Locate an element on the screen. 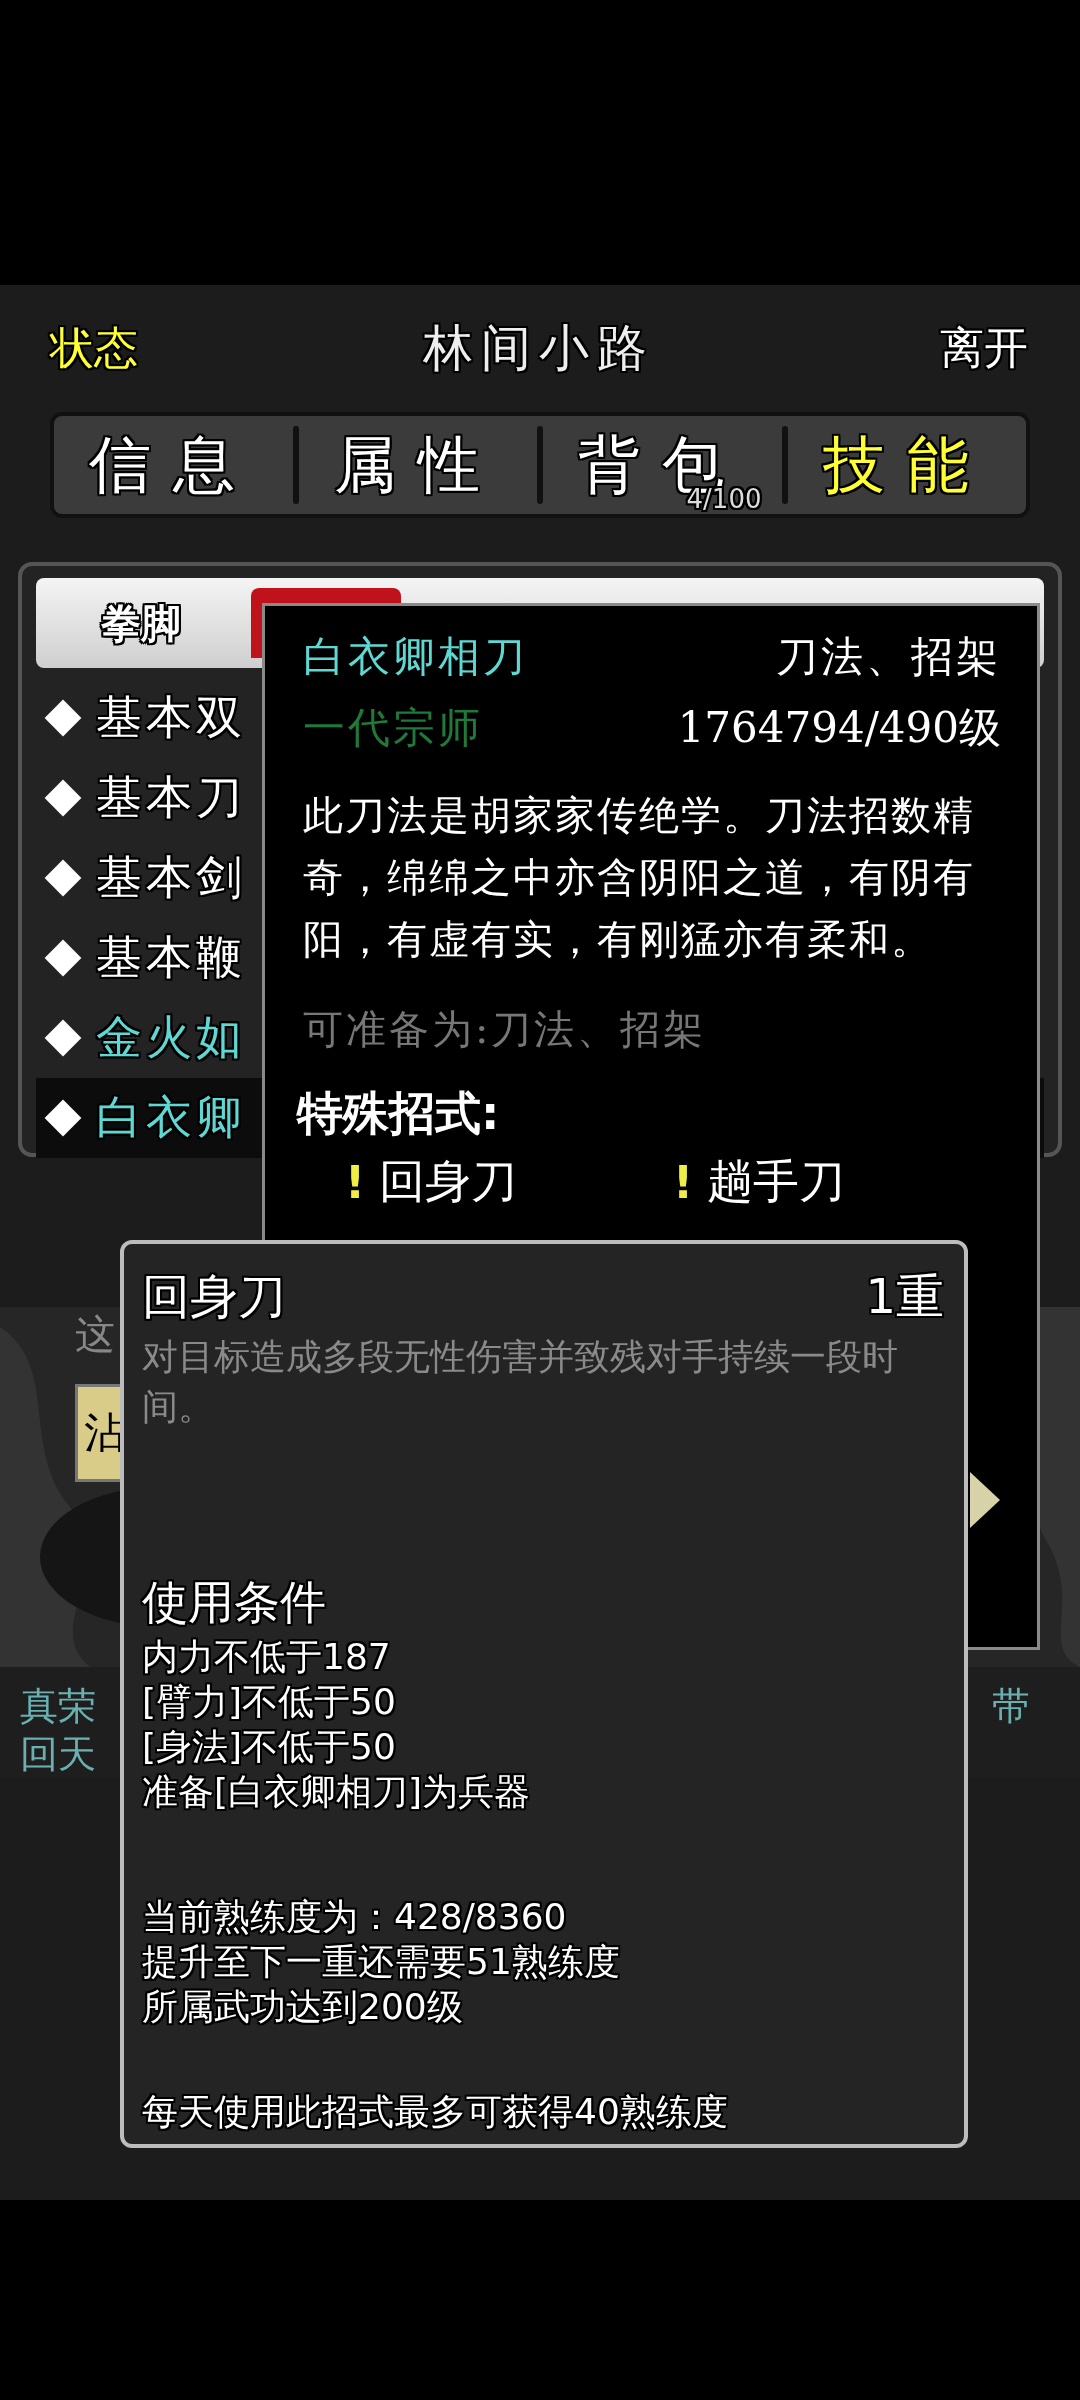  skill-rank: 一代宗师 is located at coordinates (393, 728).